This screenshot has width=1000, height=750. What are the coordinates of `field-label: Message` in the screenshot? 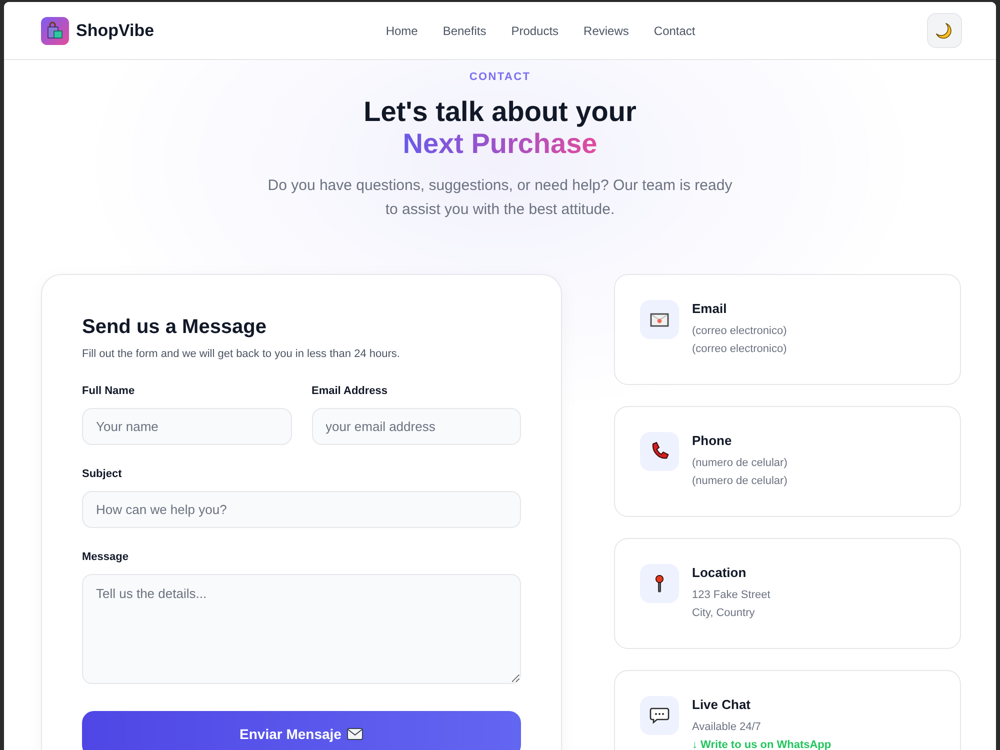 It's located at (106, 557).